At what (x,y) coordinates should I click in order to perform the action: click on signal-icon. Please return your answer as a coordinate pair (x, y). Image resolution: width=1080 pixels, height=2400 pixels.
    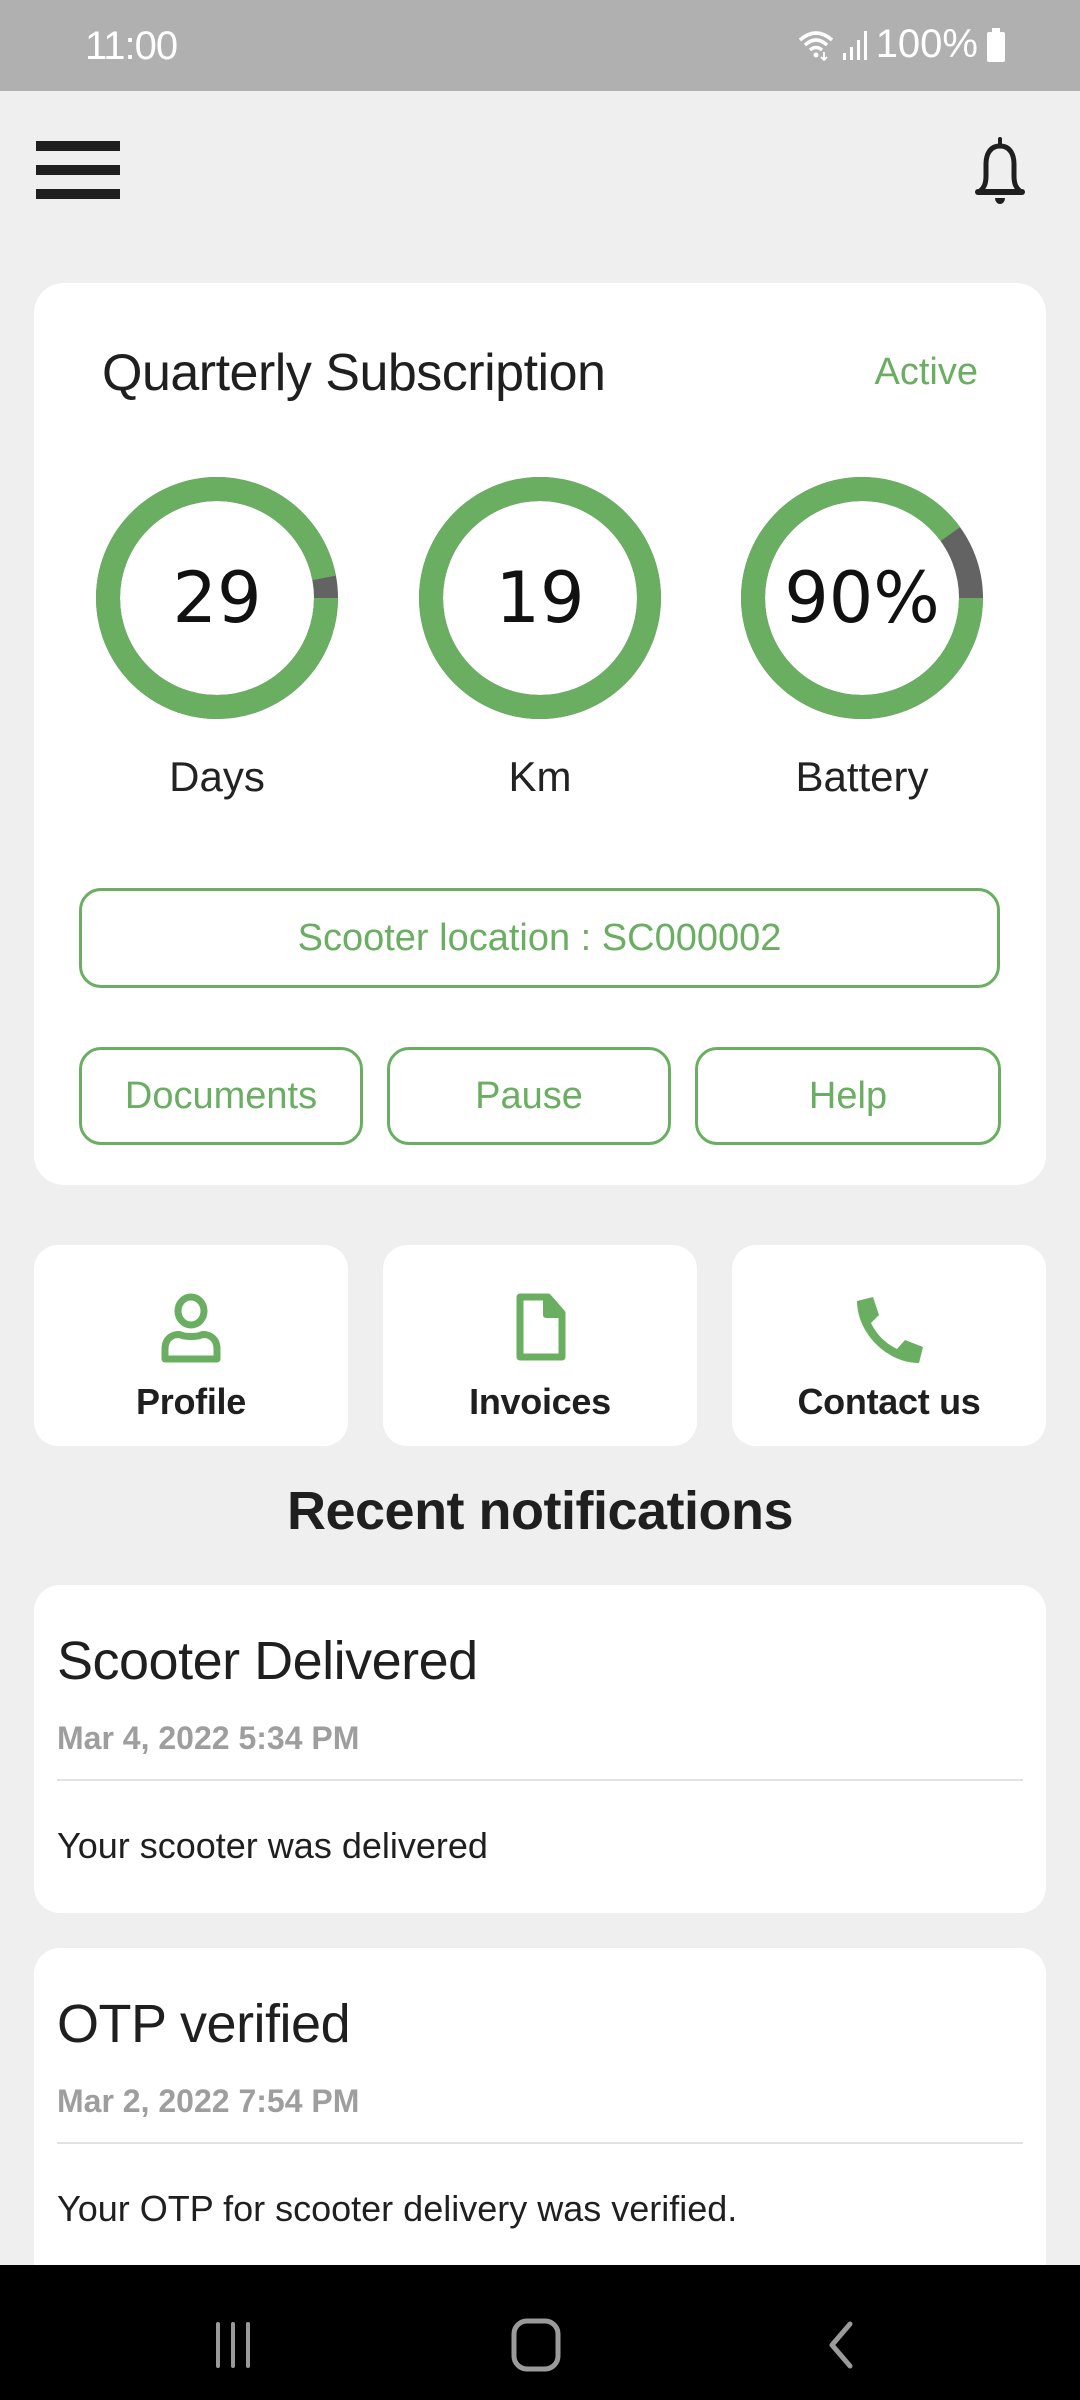
    Looking at the image, I should click on (855, 45).